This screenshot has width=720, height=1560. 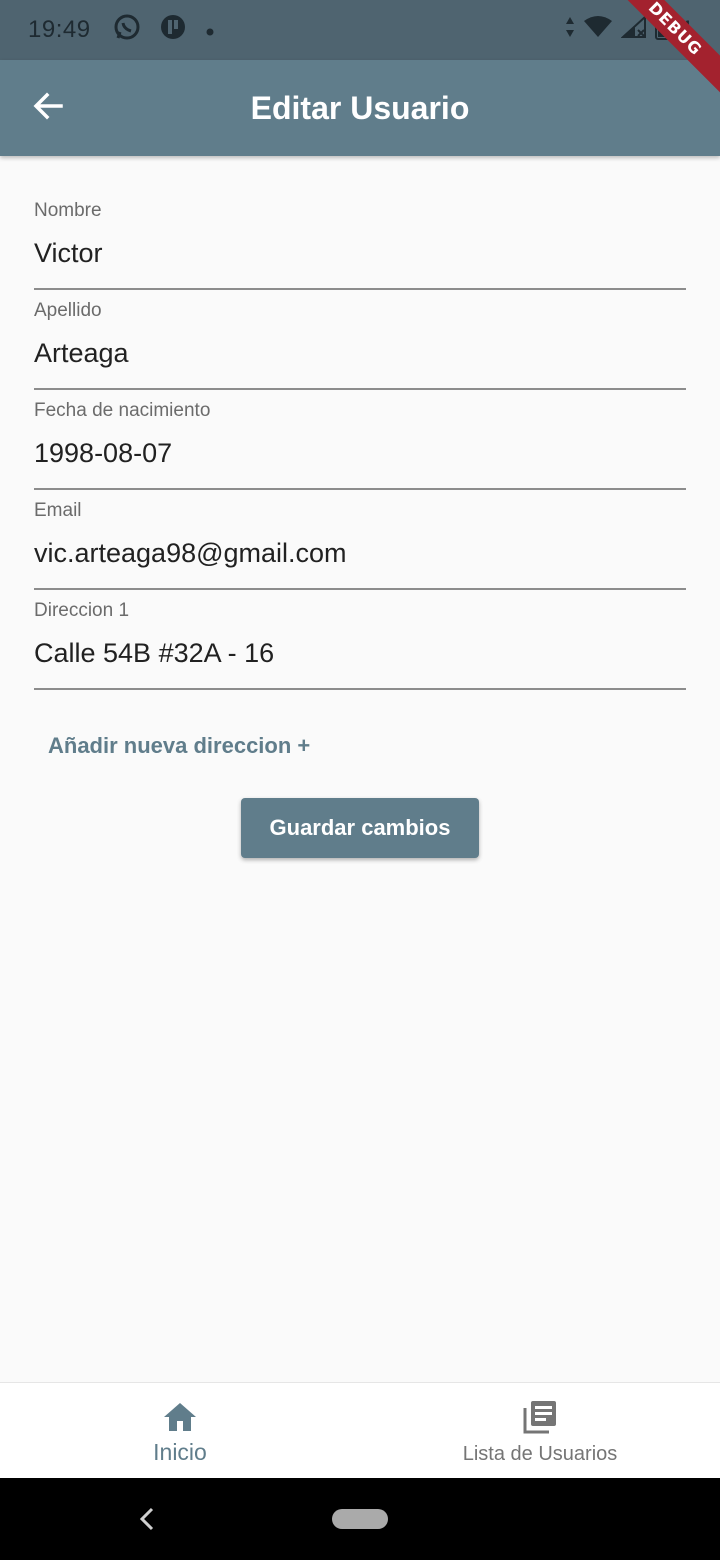 What do you see at coordinates (179, 746) in the screenshot?
I see `add-address-button: Añadir nueva direccion +` at bounding box center [179, 746].